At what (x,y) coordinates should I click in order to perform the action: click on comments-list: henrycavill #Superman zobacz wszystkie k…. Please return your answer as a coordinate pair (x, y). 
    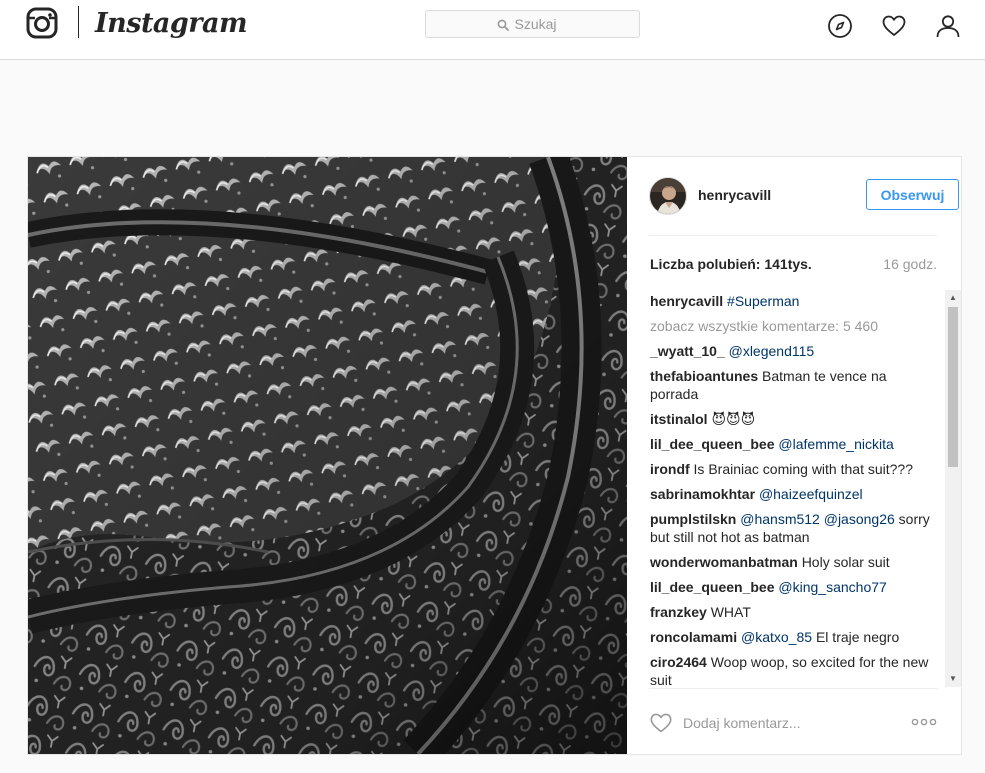
    Looking at the image, I should click on (794, 488).